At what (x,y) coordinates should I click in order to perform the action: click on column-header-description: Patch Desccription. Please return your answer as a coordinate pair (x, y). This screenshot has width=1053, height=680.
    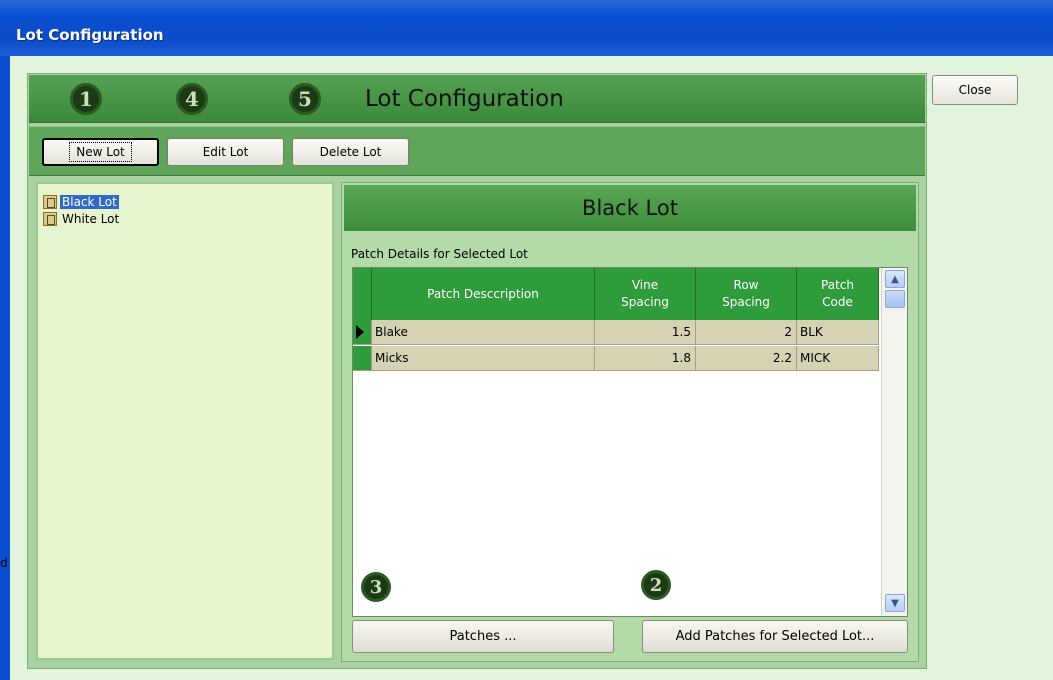
    Looking at the image, I should click on (483, 294).